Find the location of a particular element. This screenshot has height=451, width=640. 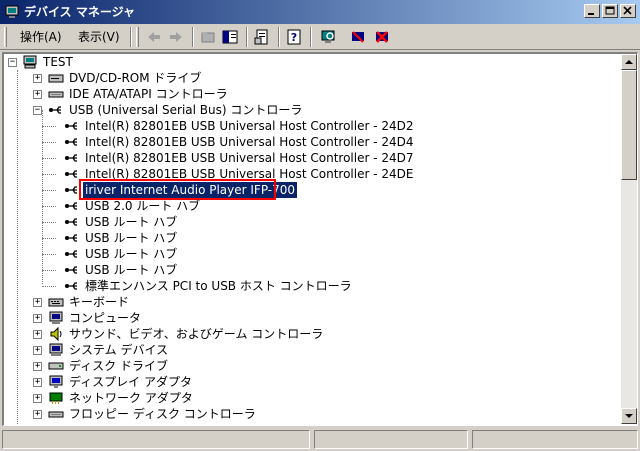

help-icon: ? is located at coordinates (294, 37).